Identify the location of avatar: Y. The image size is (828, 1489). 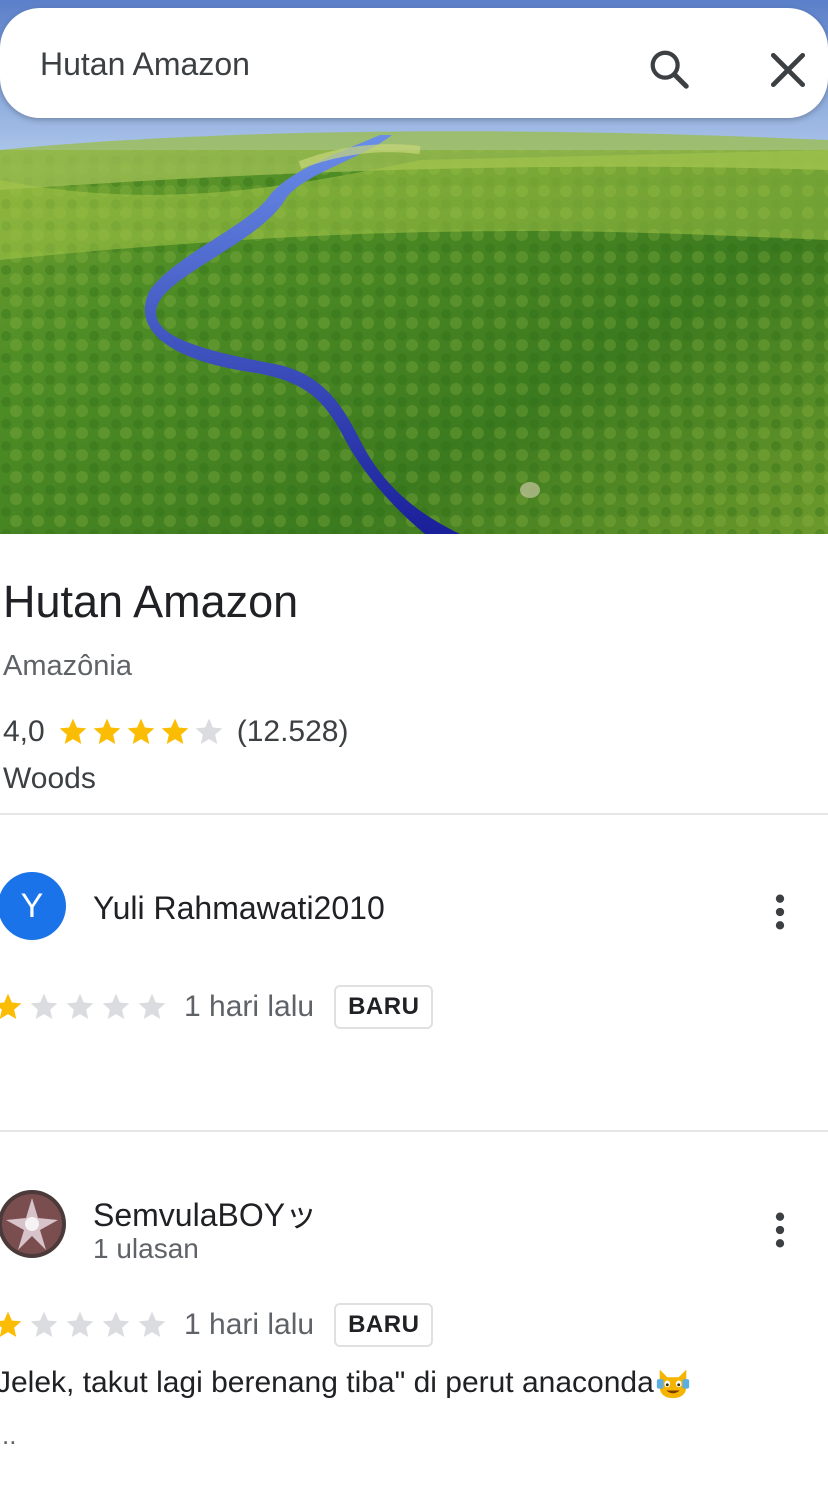
(33, 906).